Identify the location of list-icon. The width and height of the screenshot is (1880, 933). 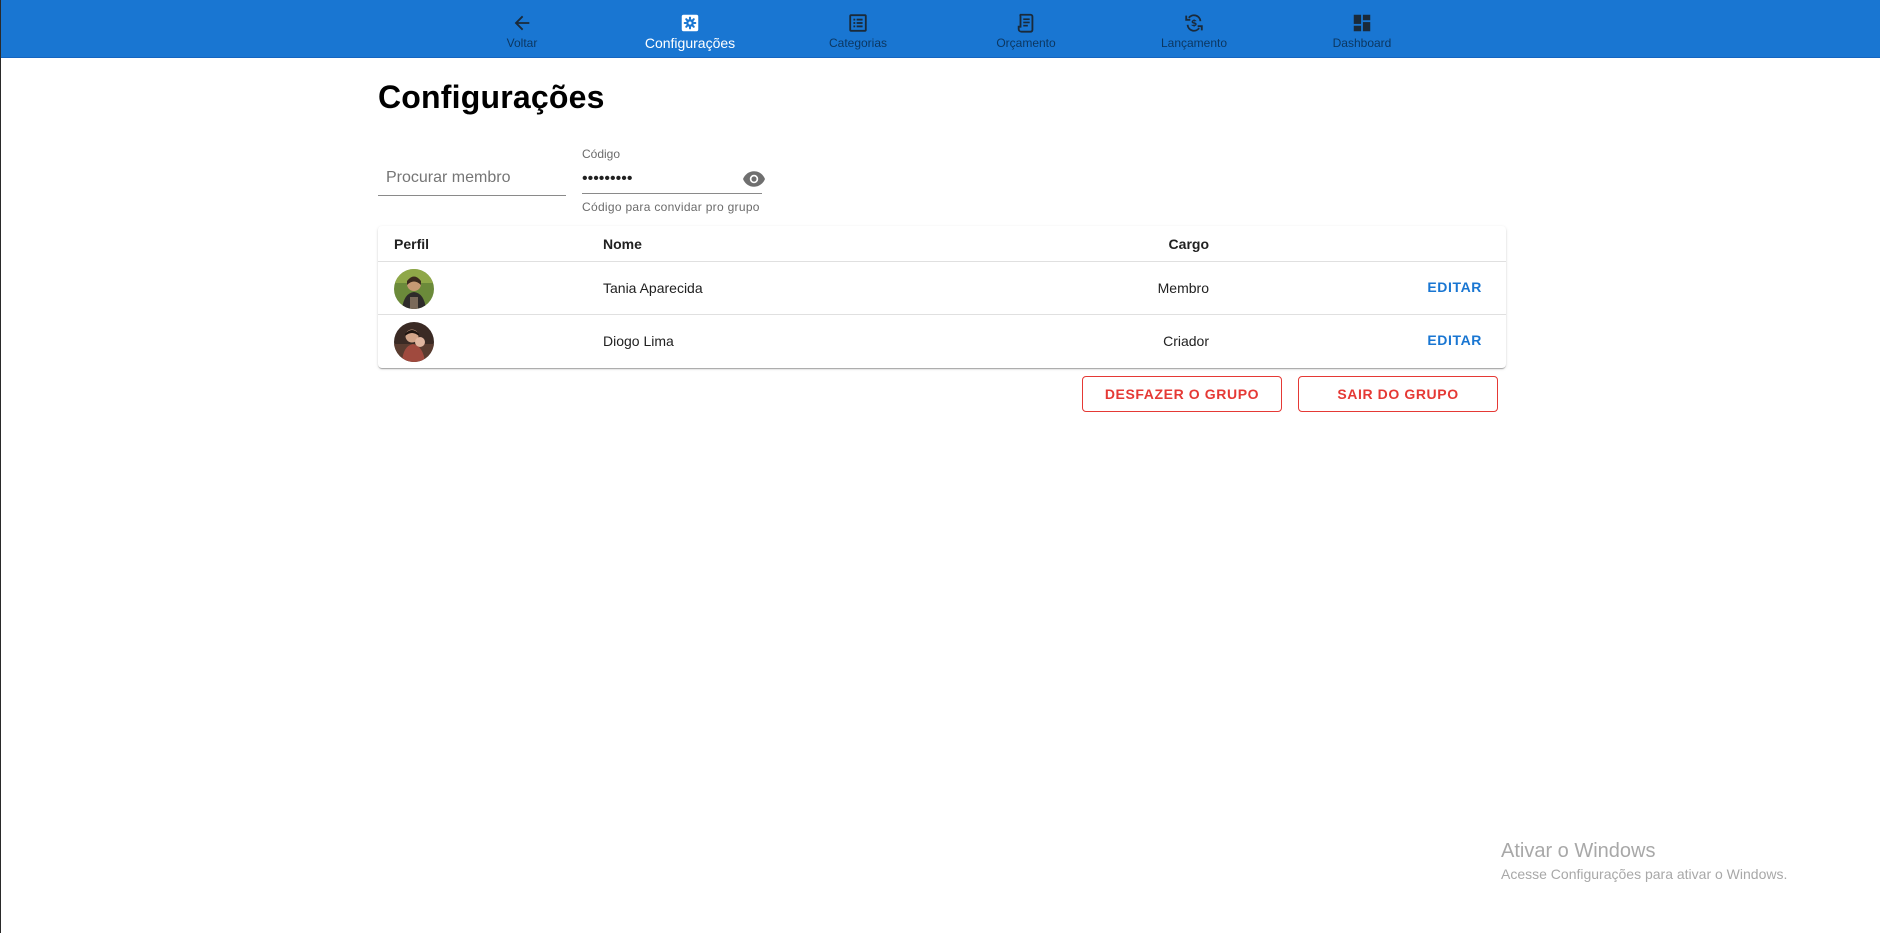
(858, 23).